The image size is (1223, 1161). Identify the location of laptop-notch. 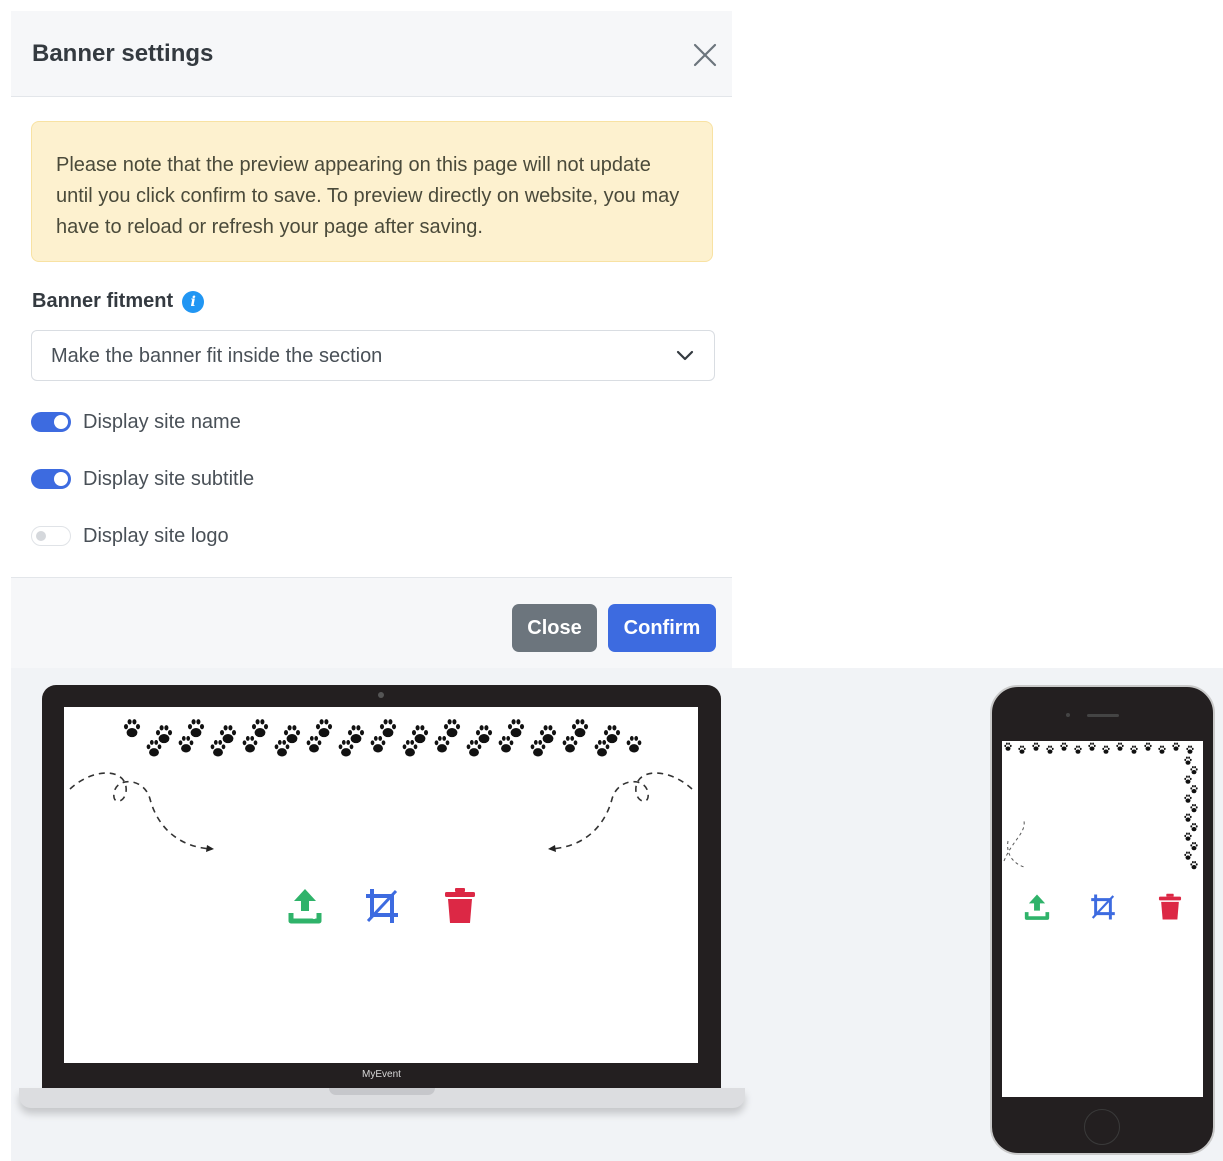
(382, 1091).